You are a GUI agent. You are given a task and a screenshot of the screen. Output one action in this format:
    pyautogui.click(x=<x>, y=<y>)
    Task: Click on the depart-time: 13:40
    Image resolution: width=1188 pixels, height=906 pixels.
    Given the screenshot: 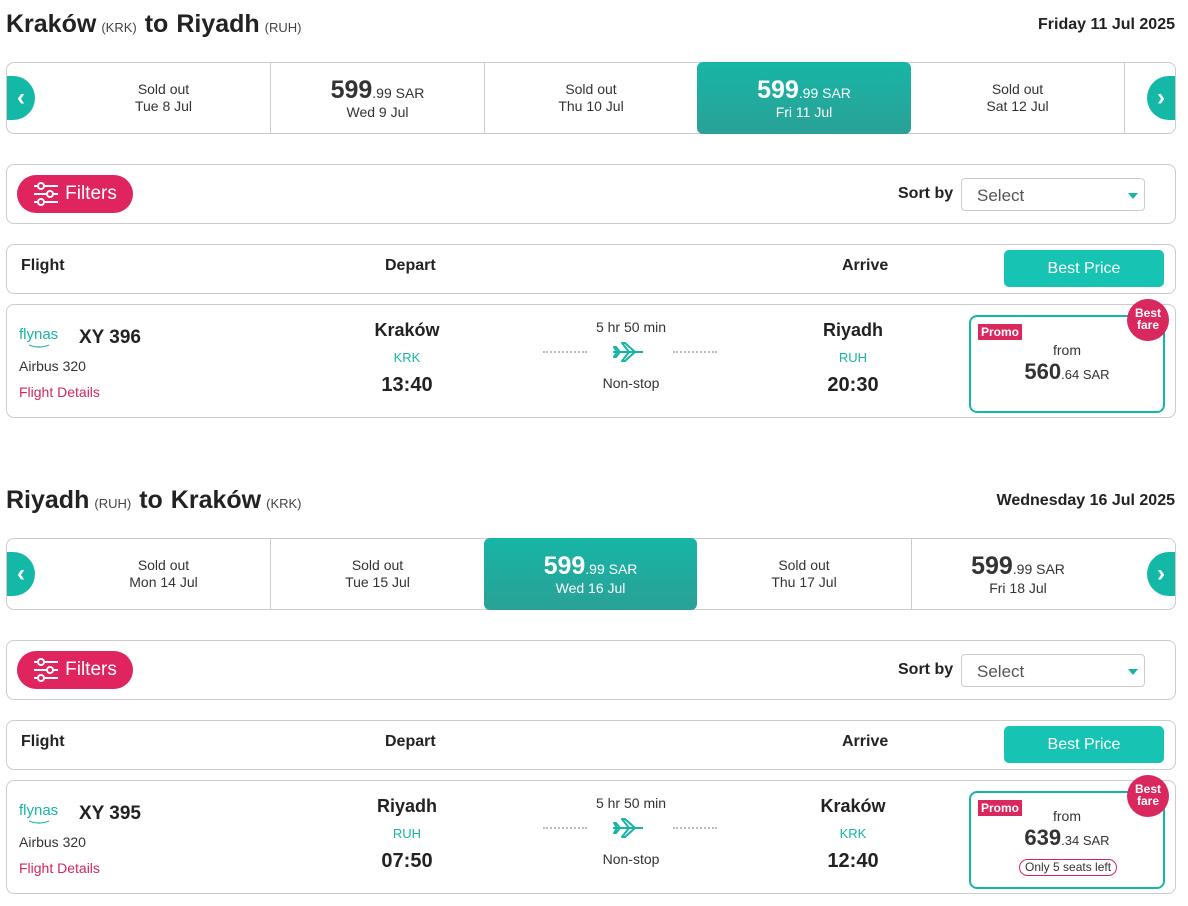 What is the action you would take?
    pyautogui.click(x=407, y=385)
    